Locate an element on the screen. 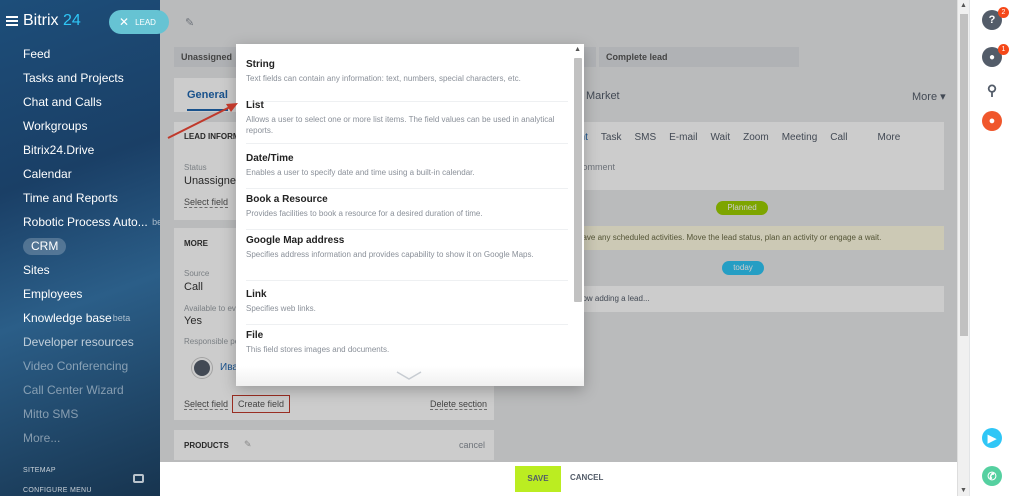 Image resolution: width=1023 pixels, height=496 pixels. products-cancel-link: cancel is located at coordinates (472, 445).